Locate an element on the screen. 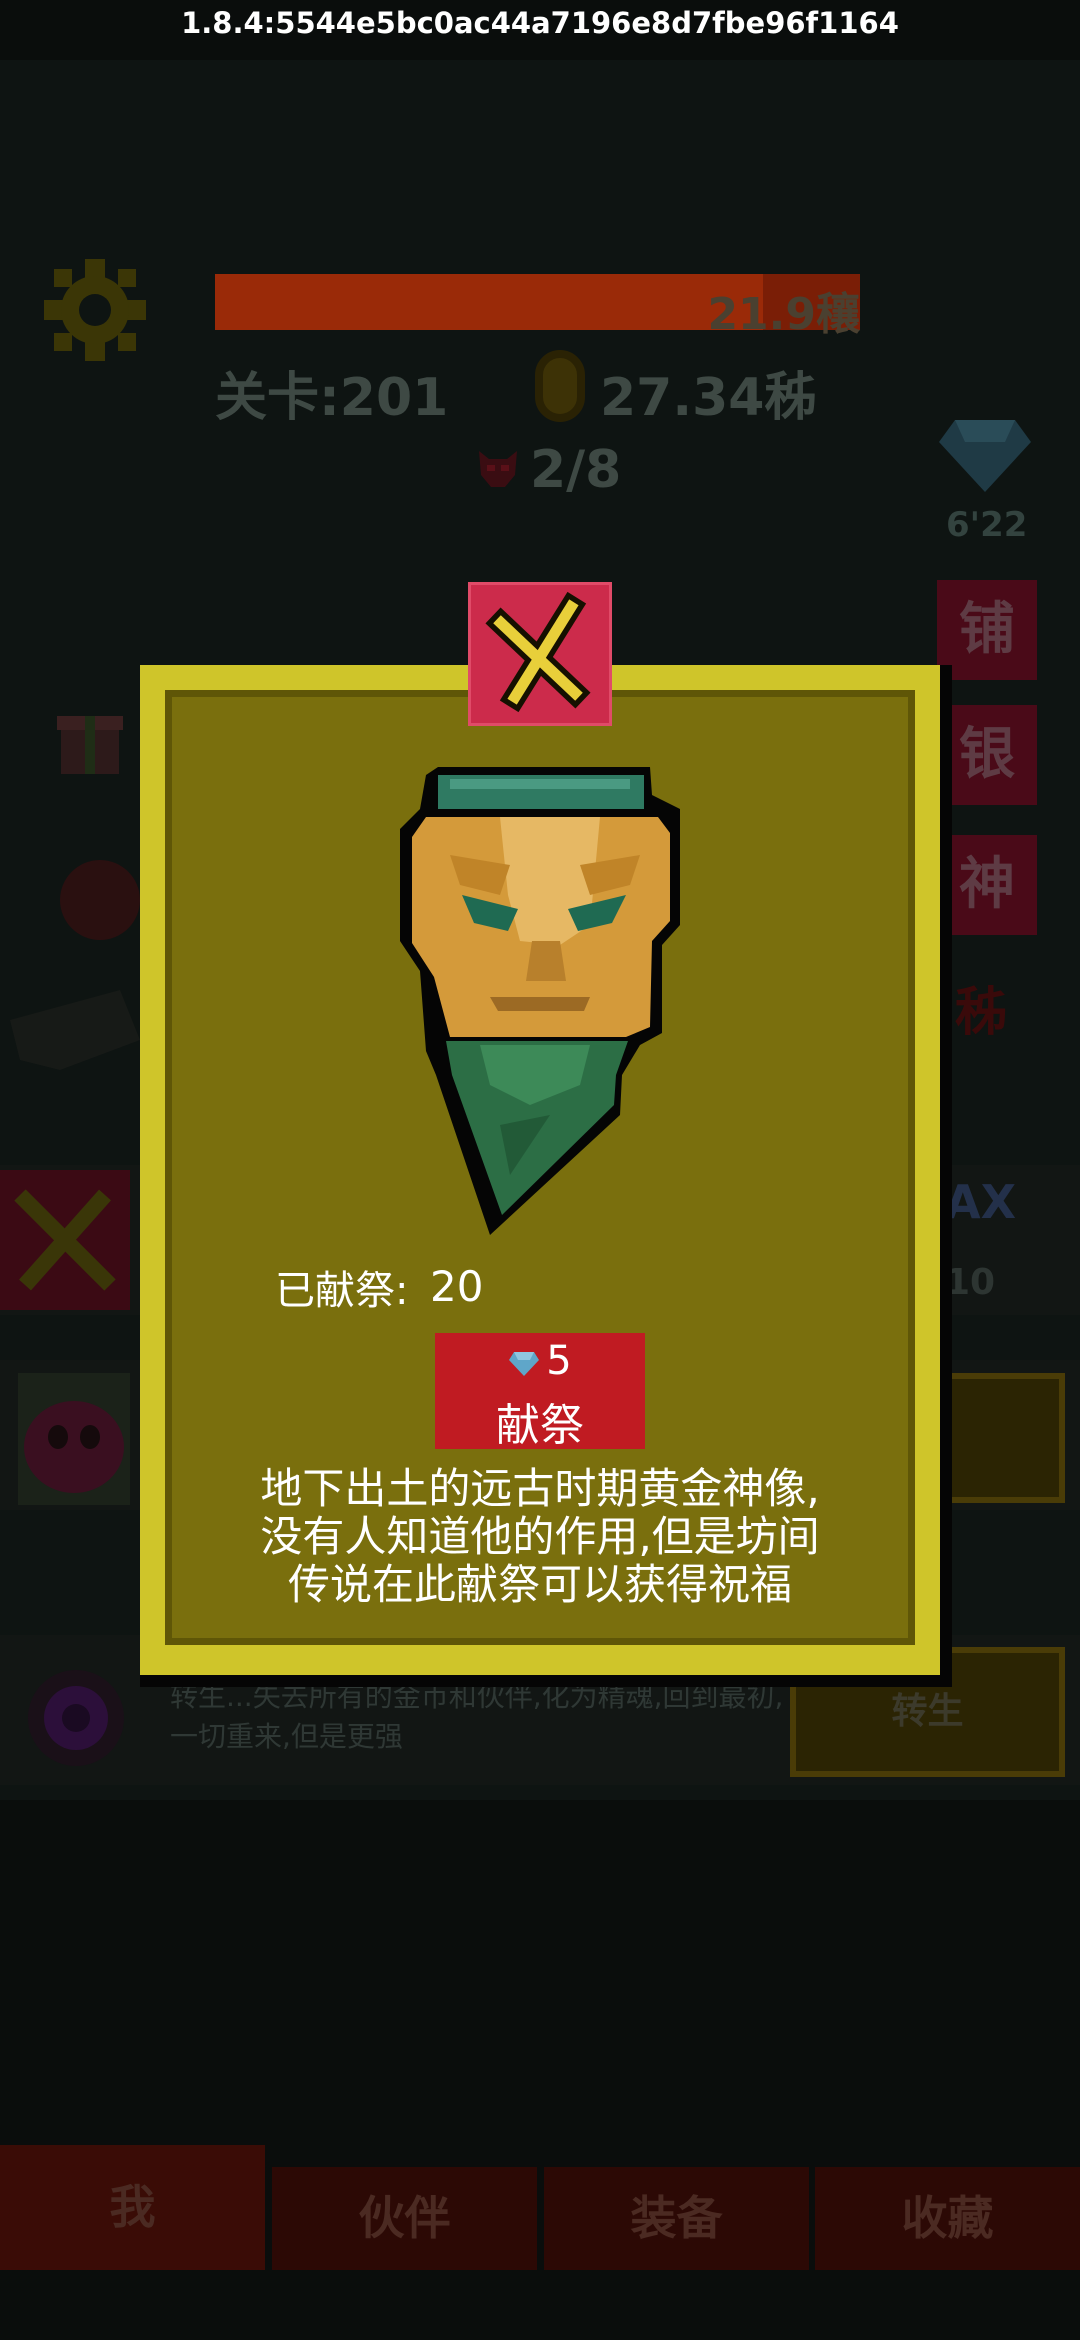 This screenshot has height=2340, width=1080. boss-kill-counter: 2/8 is located at coordinates (576, 470).